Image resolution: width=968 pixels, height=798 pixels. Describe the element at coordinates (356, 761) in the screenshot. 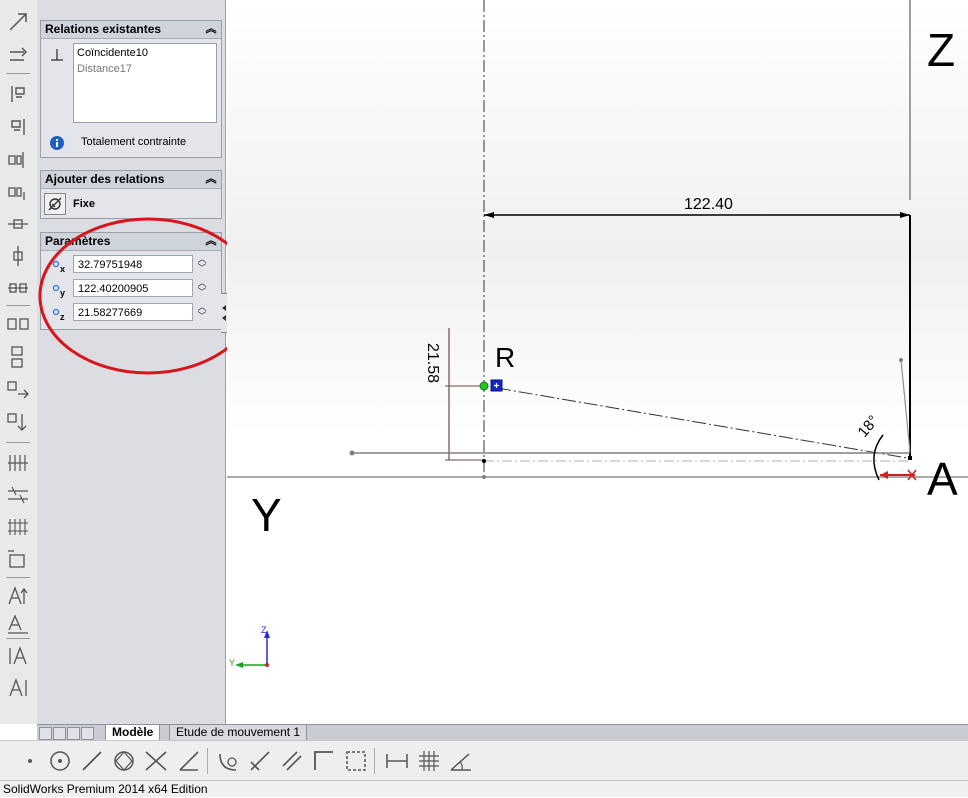

I see `rectangle-icon` at that location.